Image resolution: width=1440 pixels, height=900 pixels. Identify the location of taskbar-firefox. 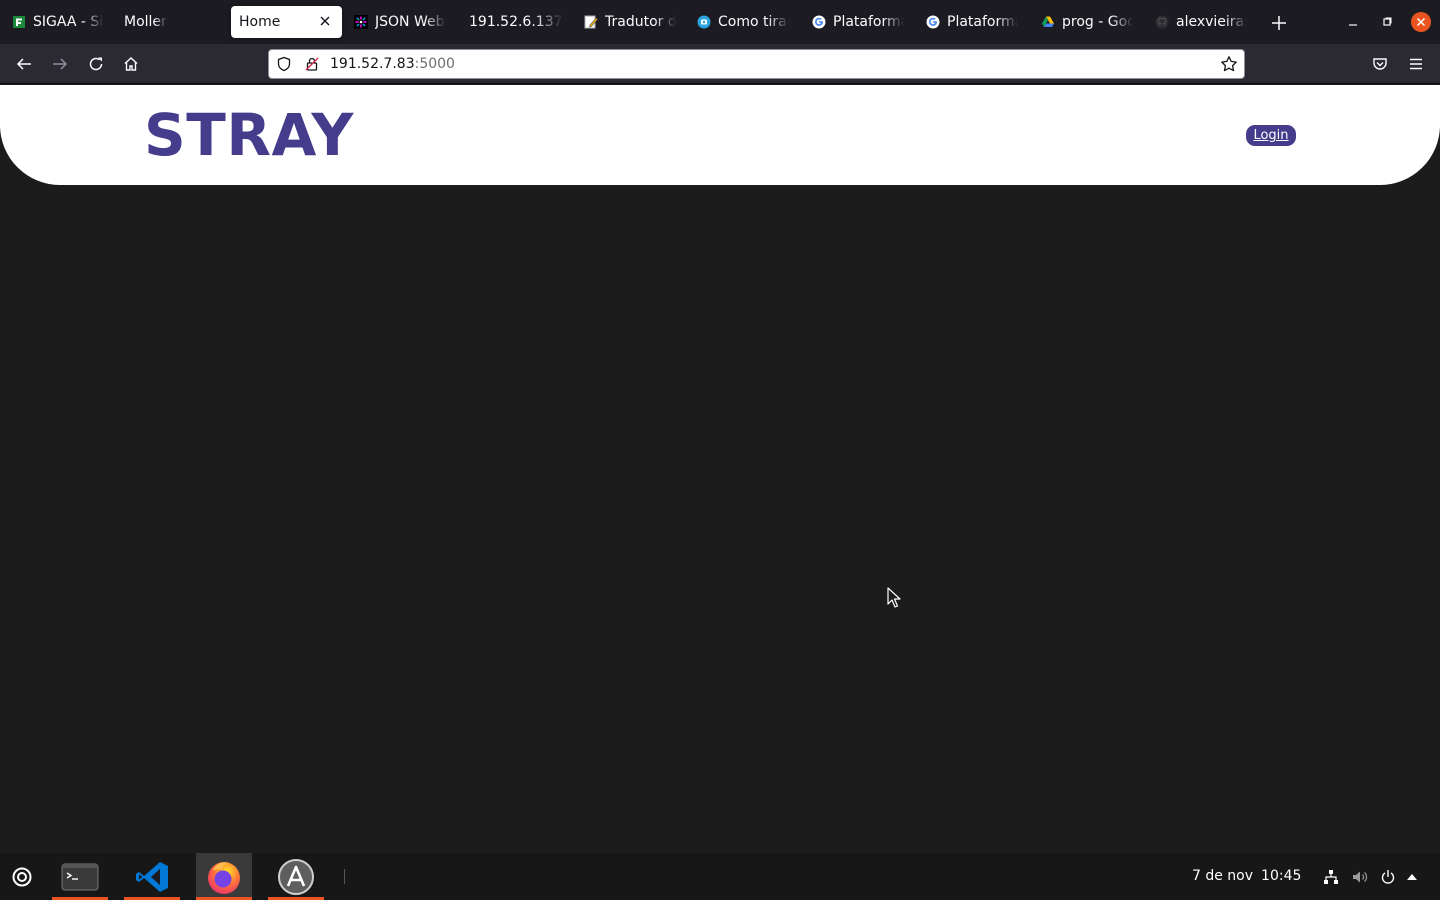
(224, 876).